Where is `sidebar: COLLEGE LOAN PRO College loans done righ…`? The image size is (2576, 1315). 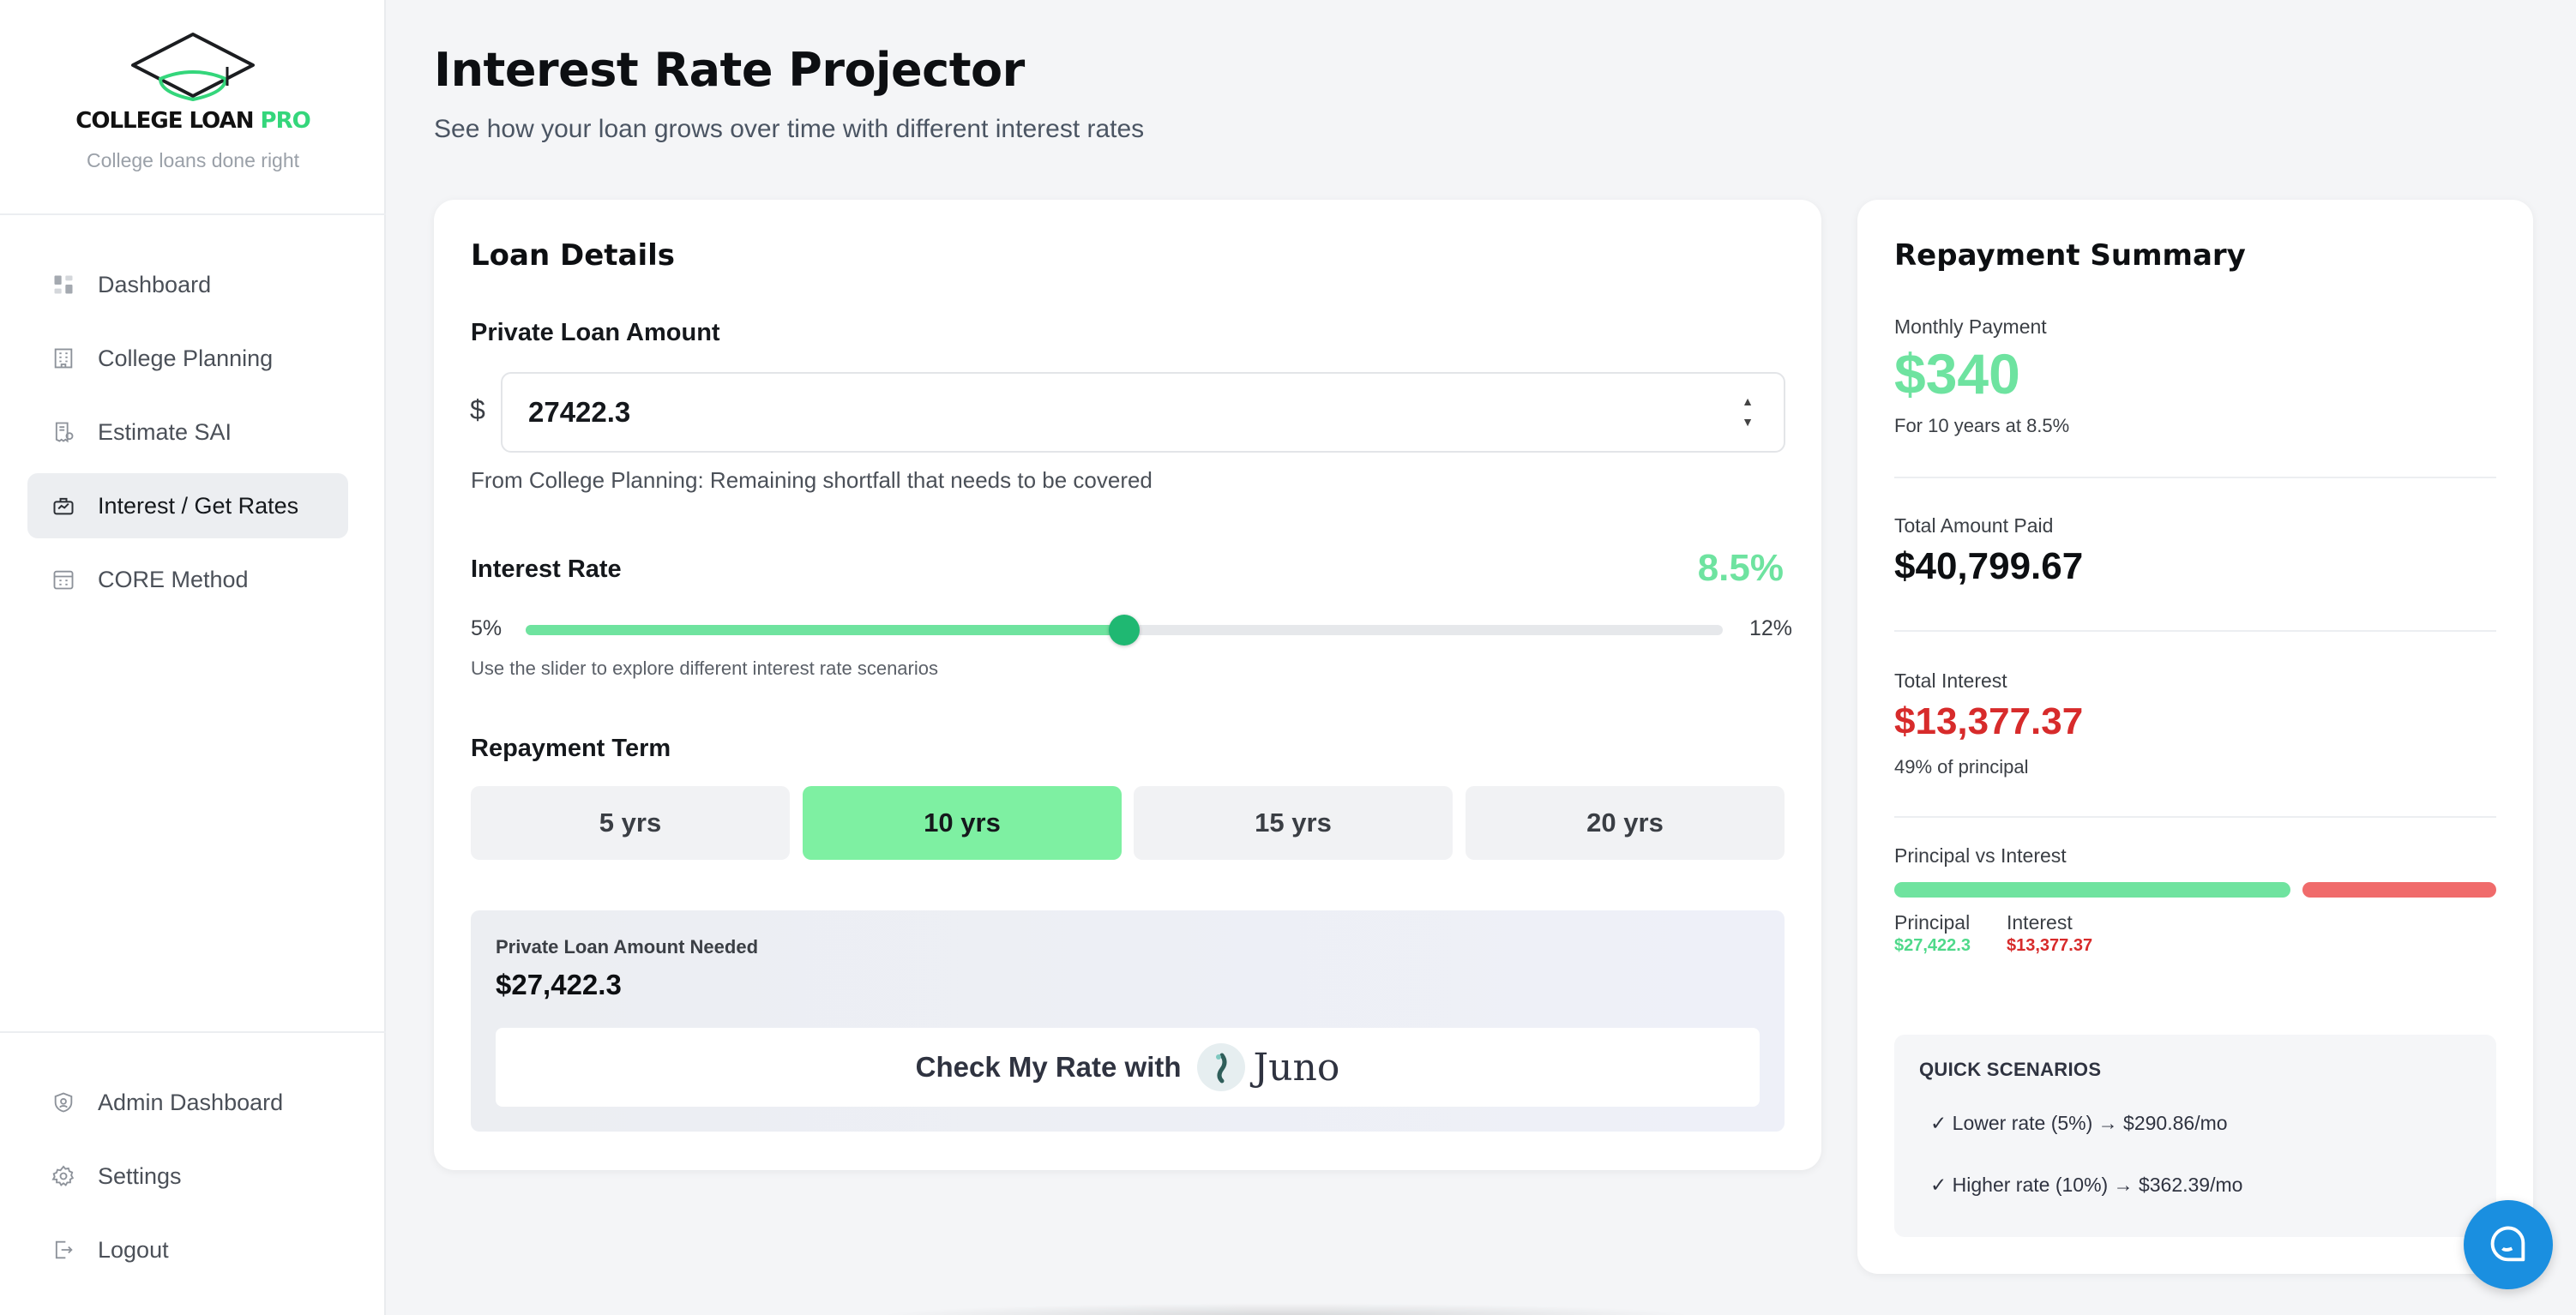 sidebar: COLLEGE LOAN PRO College loans done righ… is located at coordinates (193, 657).